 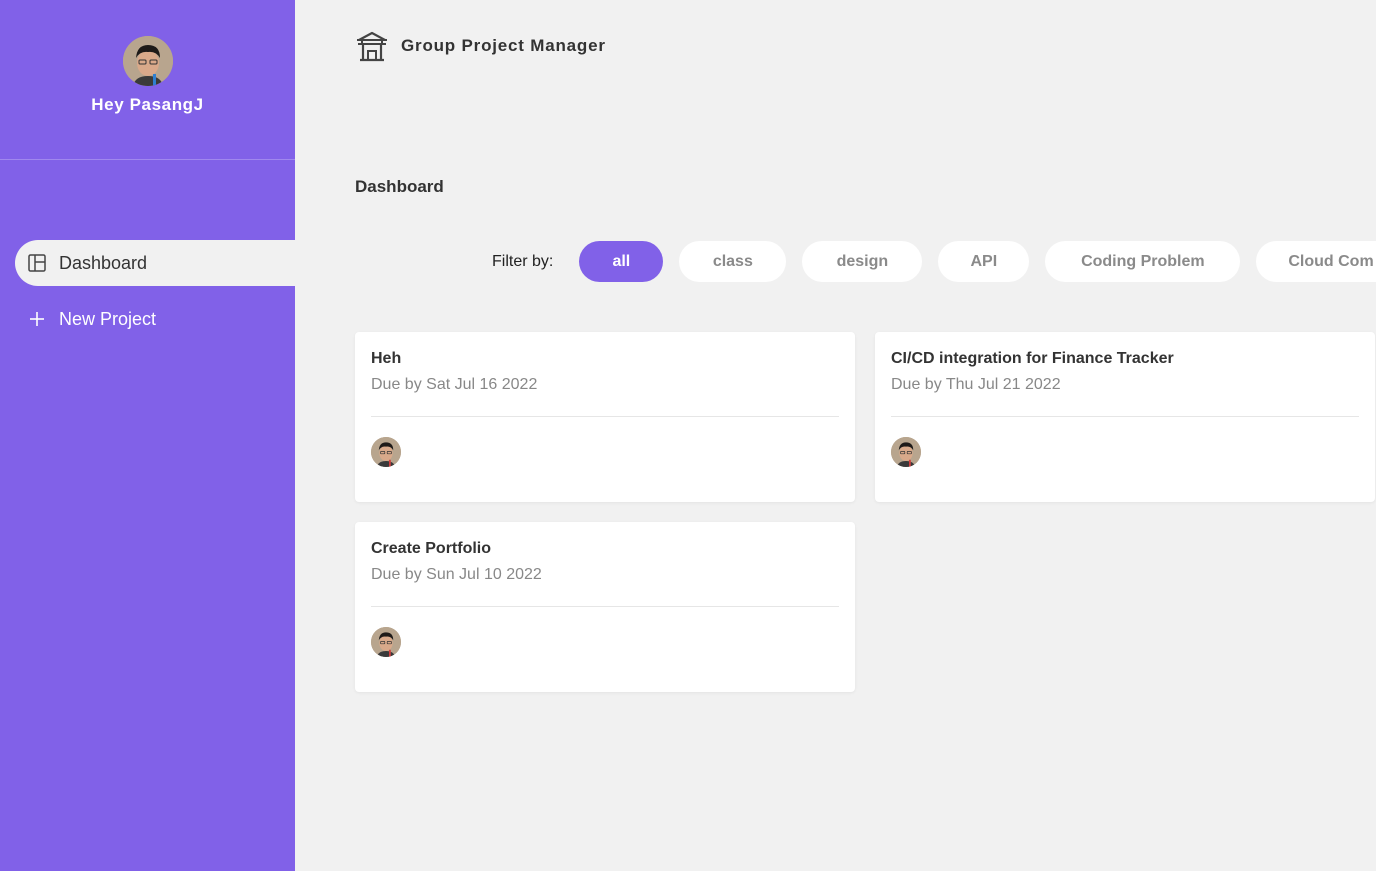 What do you see at coordinates (37, 319) in the screenshot?
I see `plus-icon` at bounding box center [37, 319].